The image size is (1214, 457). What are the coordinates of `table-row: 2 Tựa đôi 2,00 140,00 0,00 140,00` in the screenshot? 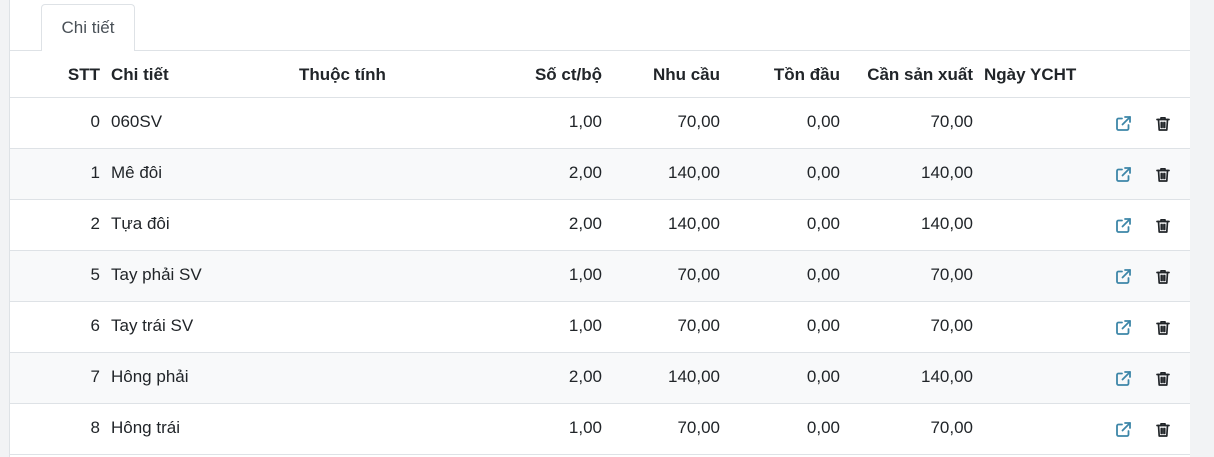 It's located at (600, 225).